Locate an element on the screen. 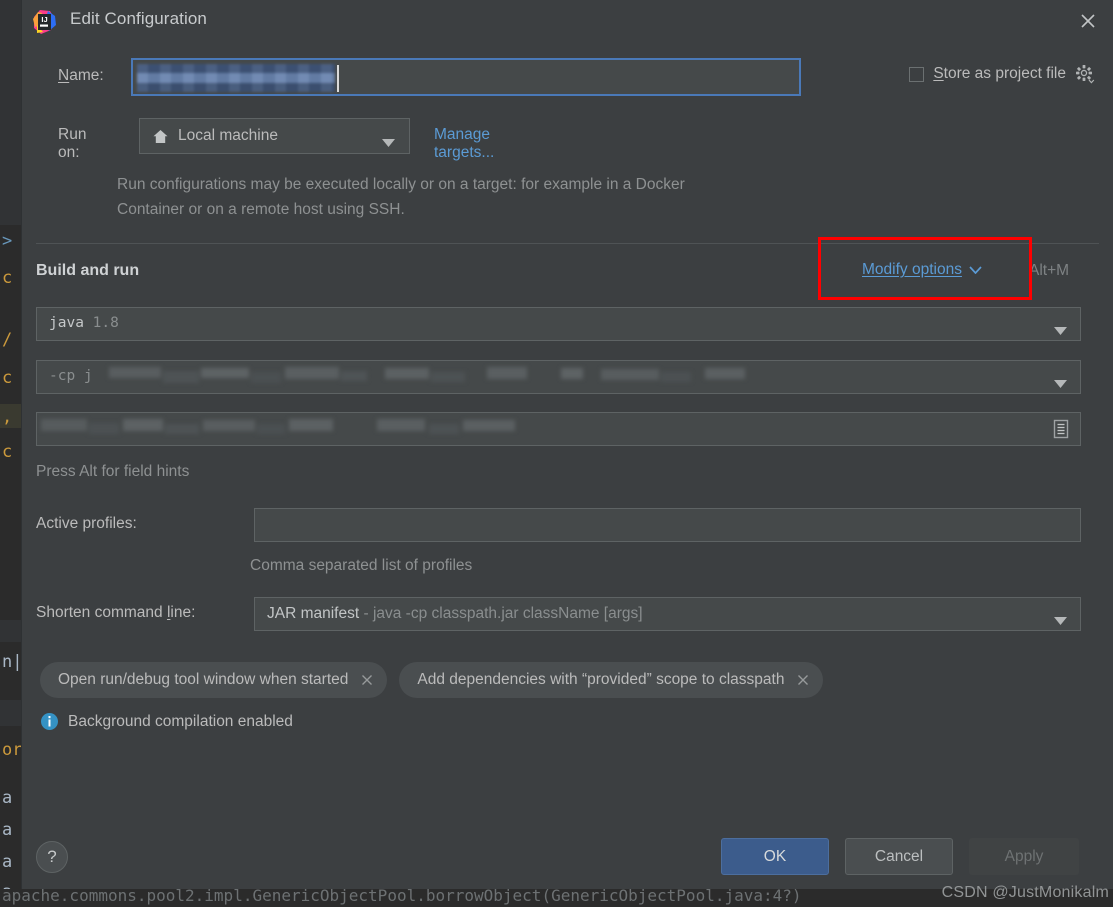 The height and width of the screenshot is (907, 1113). classpath-redacted-value is located at coordinates (427, 378).